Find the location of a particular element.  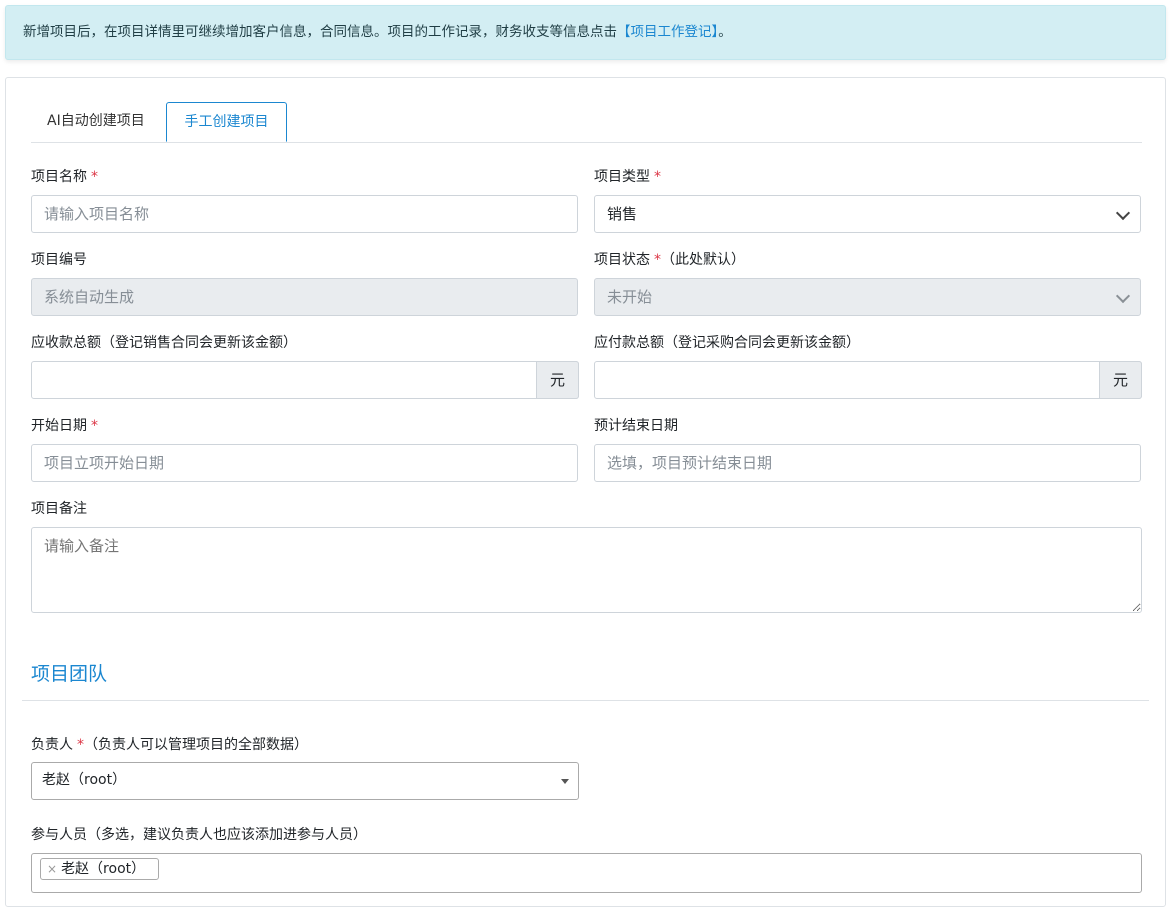

work-log-link: 【项目工作登记】 is located at coordinates (667, 32).